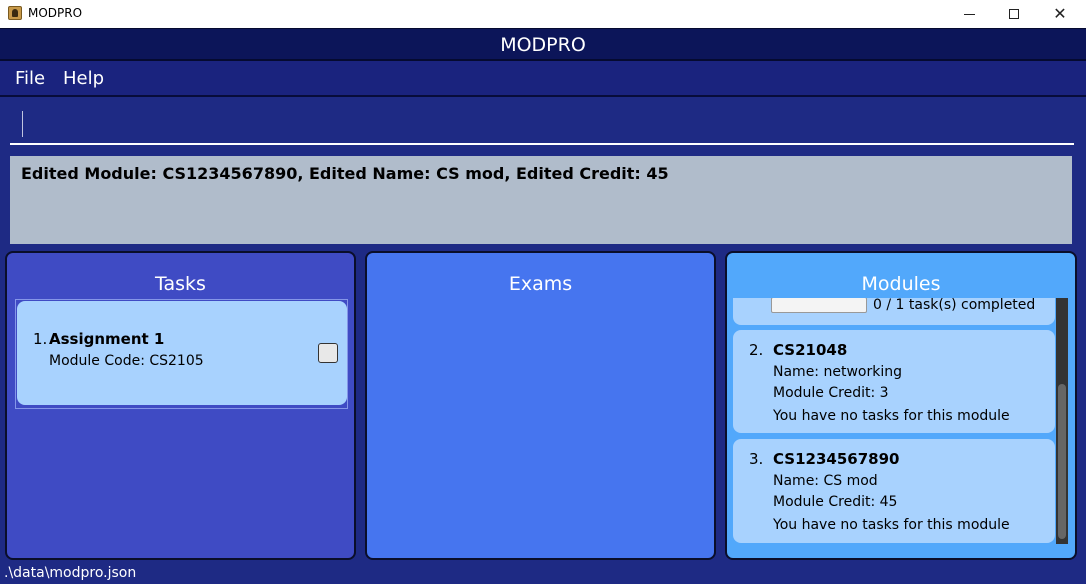 This screenshot has width=1086, height=584. I want to click on text-caret, so click(22, 124).